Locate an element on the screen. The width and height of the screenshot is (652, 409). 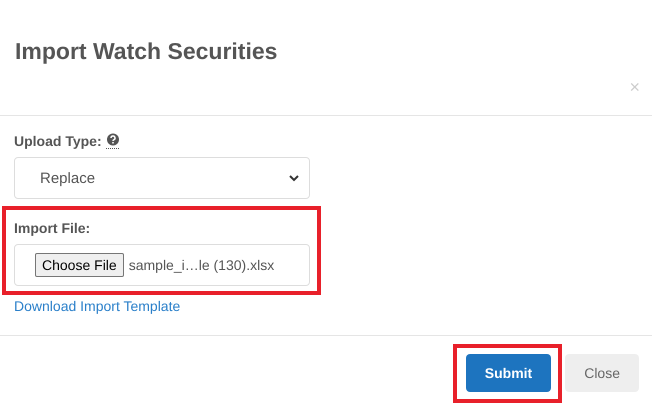
field-label: Import File: is located at coordinates (53, 228).